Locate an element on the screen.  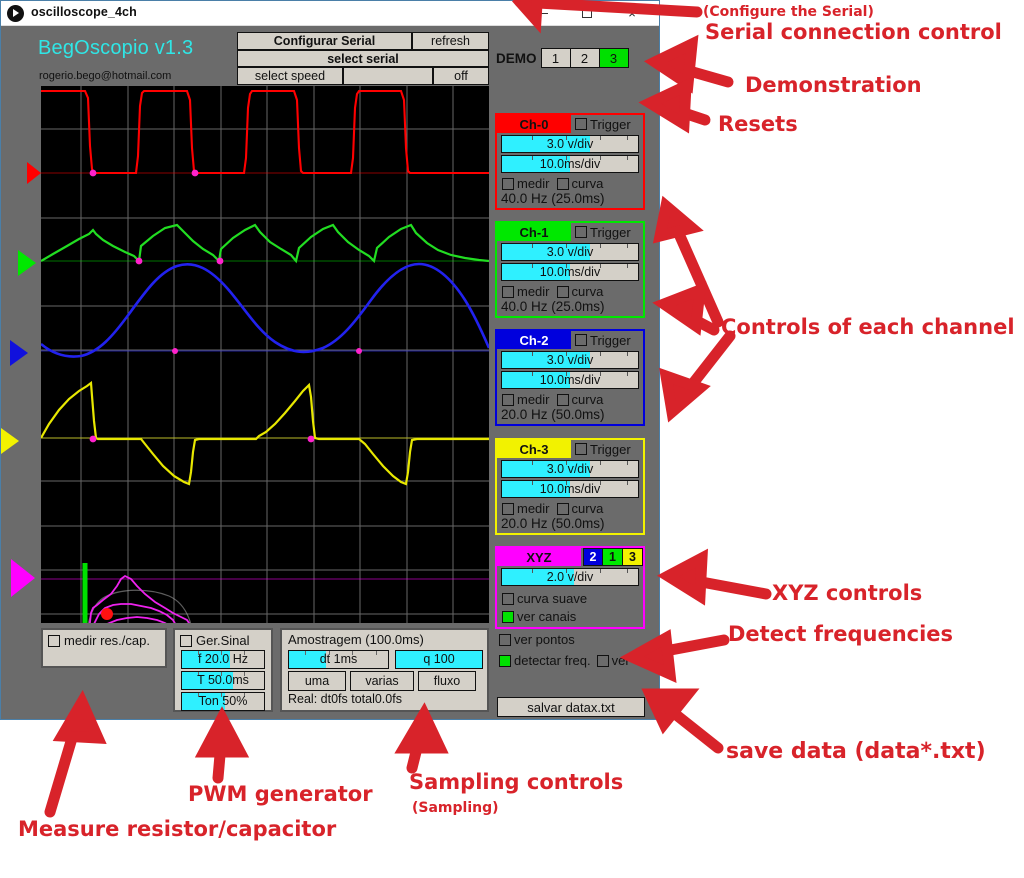
demo-button-3: 3 is located at coordinates (613, 58).